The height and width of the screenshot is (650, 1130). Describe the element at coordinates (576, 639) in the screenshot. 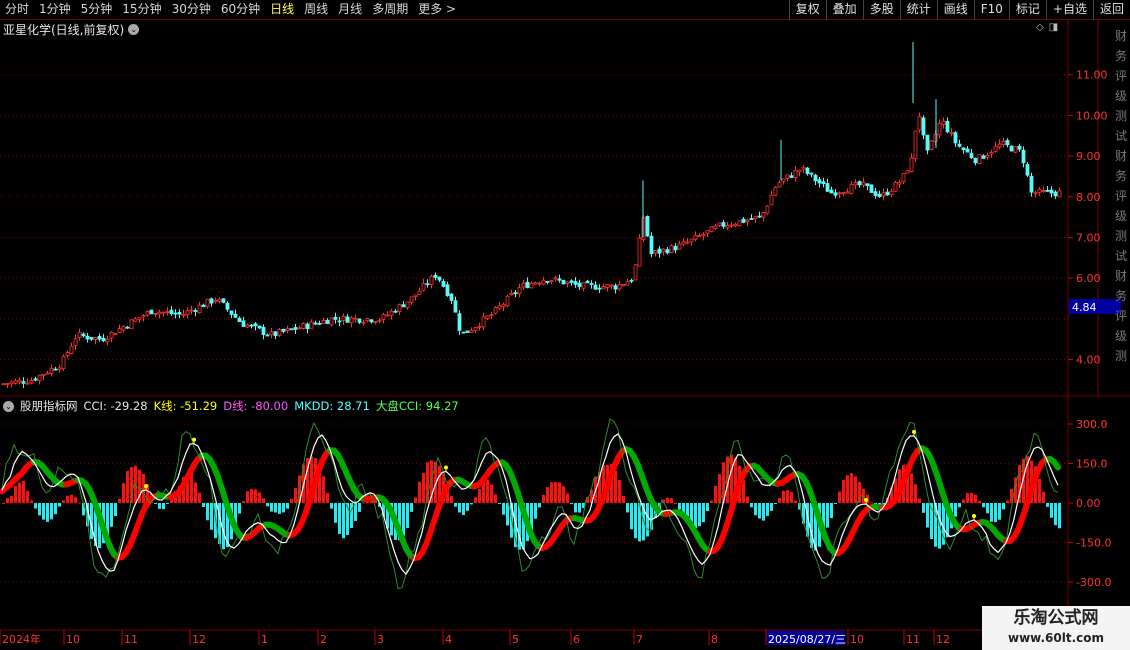

I see `date-label: 6` at that location.